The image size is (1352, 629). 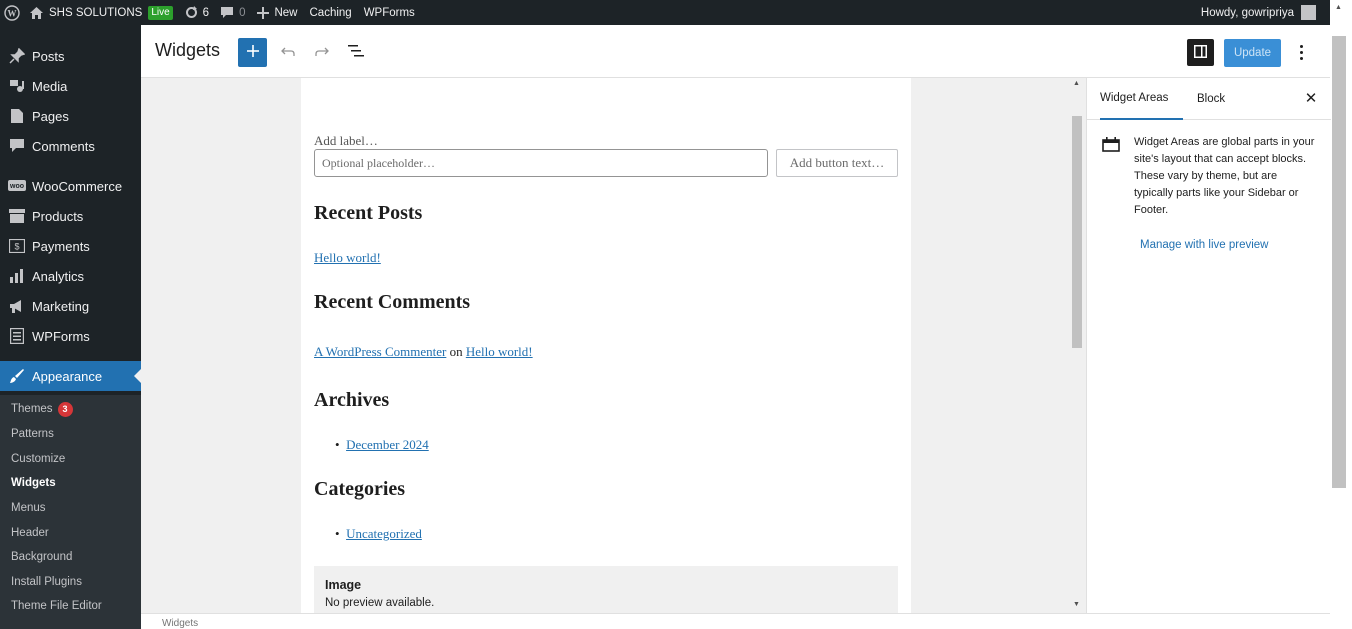 I want to click on form-icon, so click(x=17, y=336).